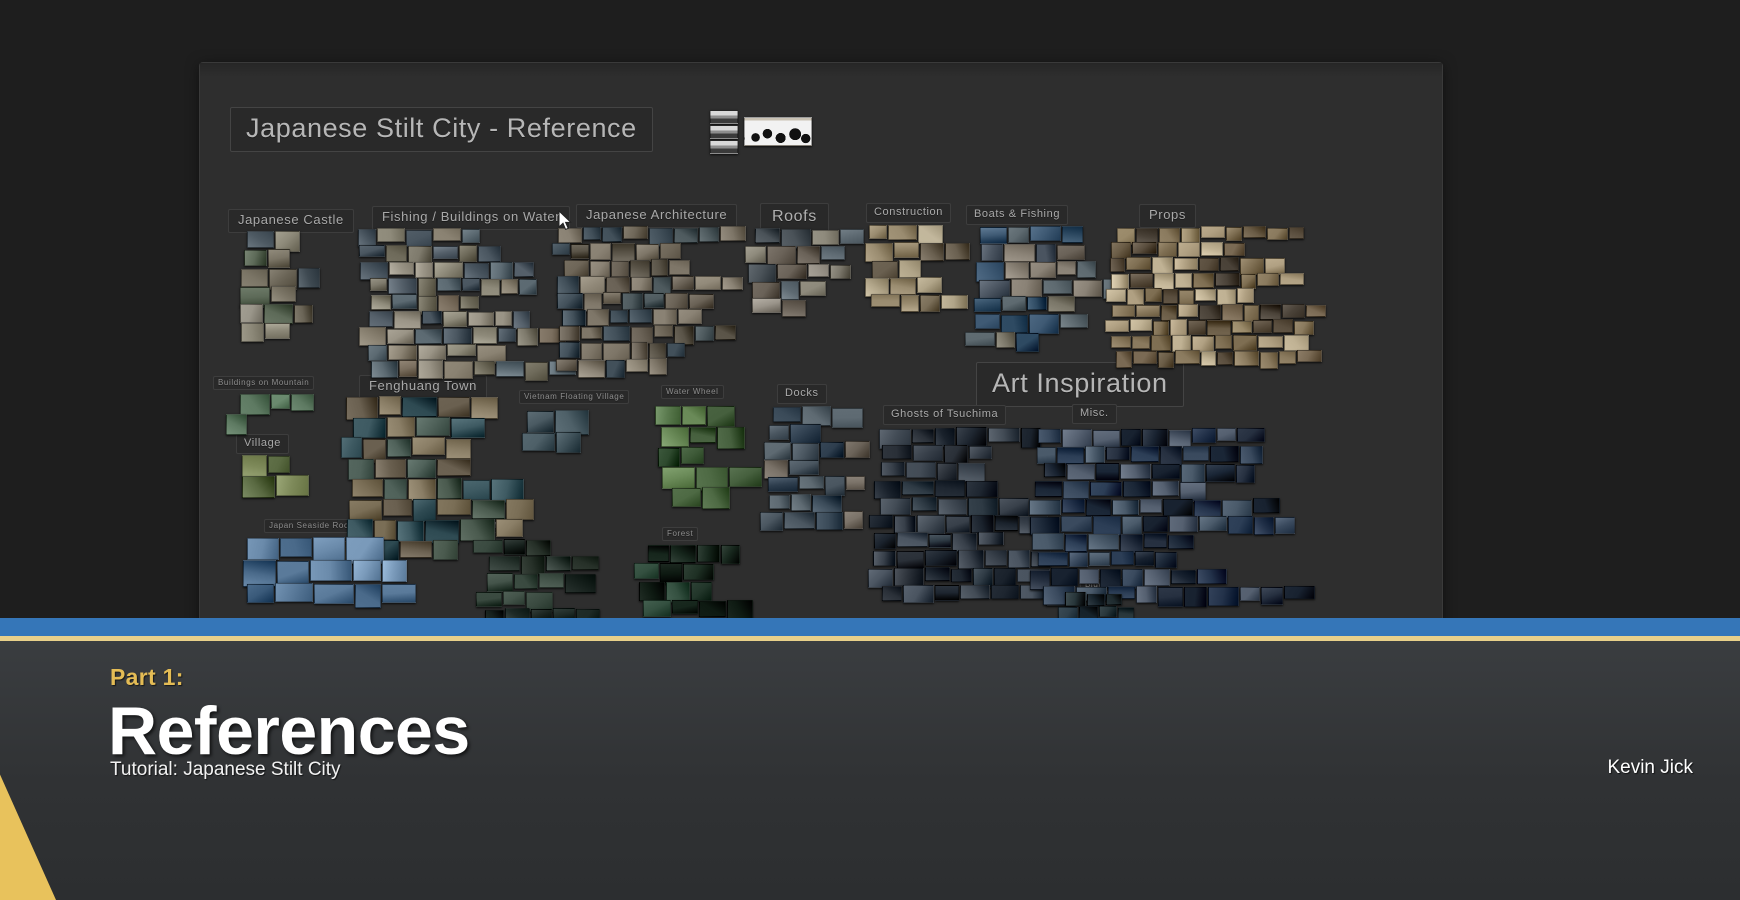 This screenshot has height=900, width=1740. What do you see at coordinates (471, 218) in the screenshot?
I see `group-label: Fishing / Buildings on Water` at bounding box center [471, 218].